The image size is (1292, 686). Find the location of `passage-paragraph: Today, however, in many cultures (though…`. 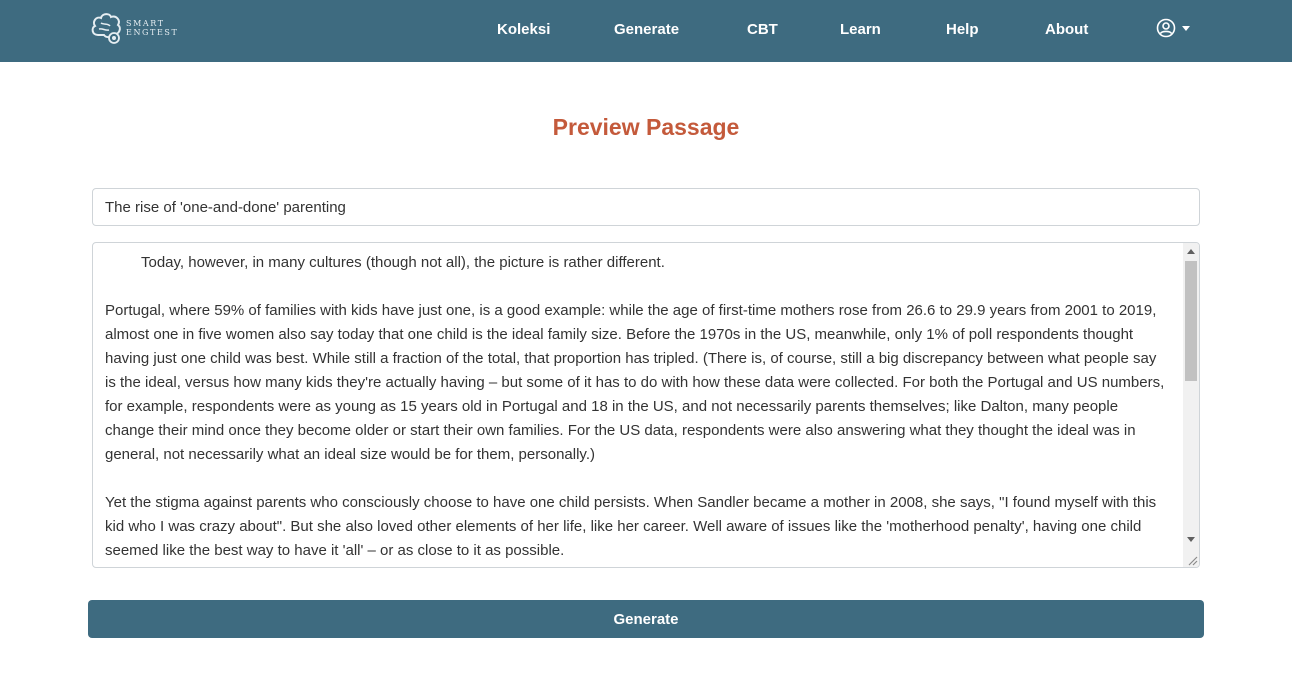

passage-paragraph: Today, however, in many cultures (though… is located at coordinates (403, 262).